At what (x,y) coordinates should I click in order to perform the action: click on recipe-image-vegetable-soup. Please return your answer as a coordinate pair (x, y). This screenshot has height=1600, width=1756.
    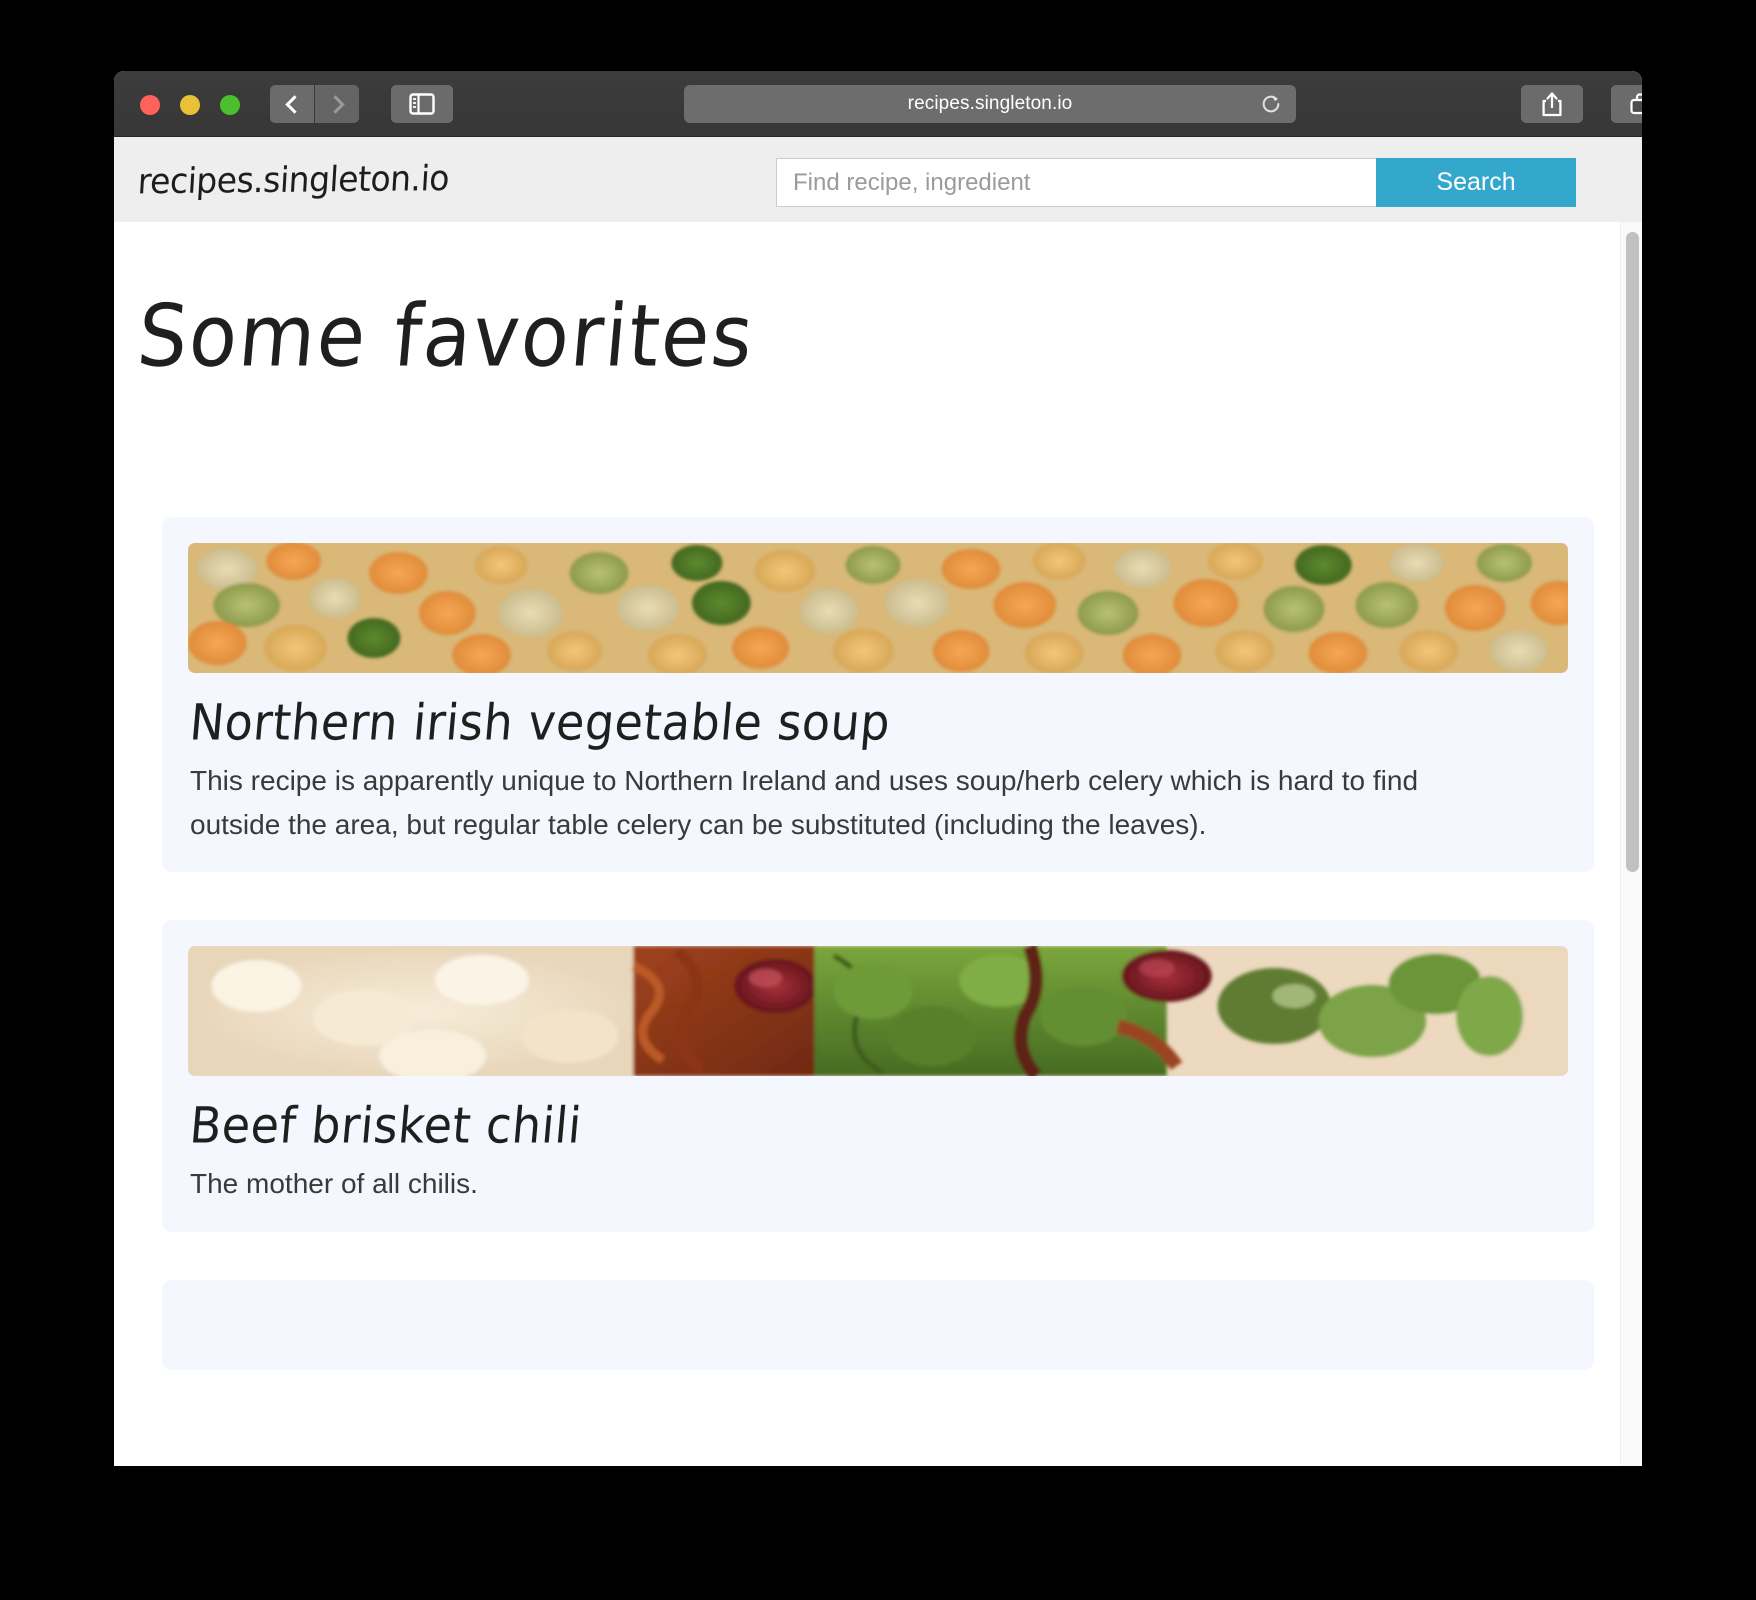
    Looking at the image, I should click on (878, 608).